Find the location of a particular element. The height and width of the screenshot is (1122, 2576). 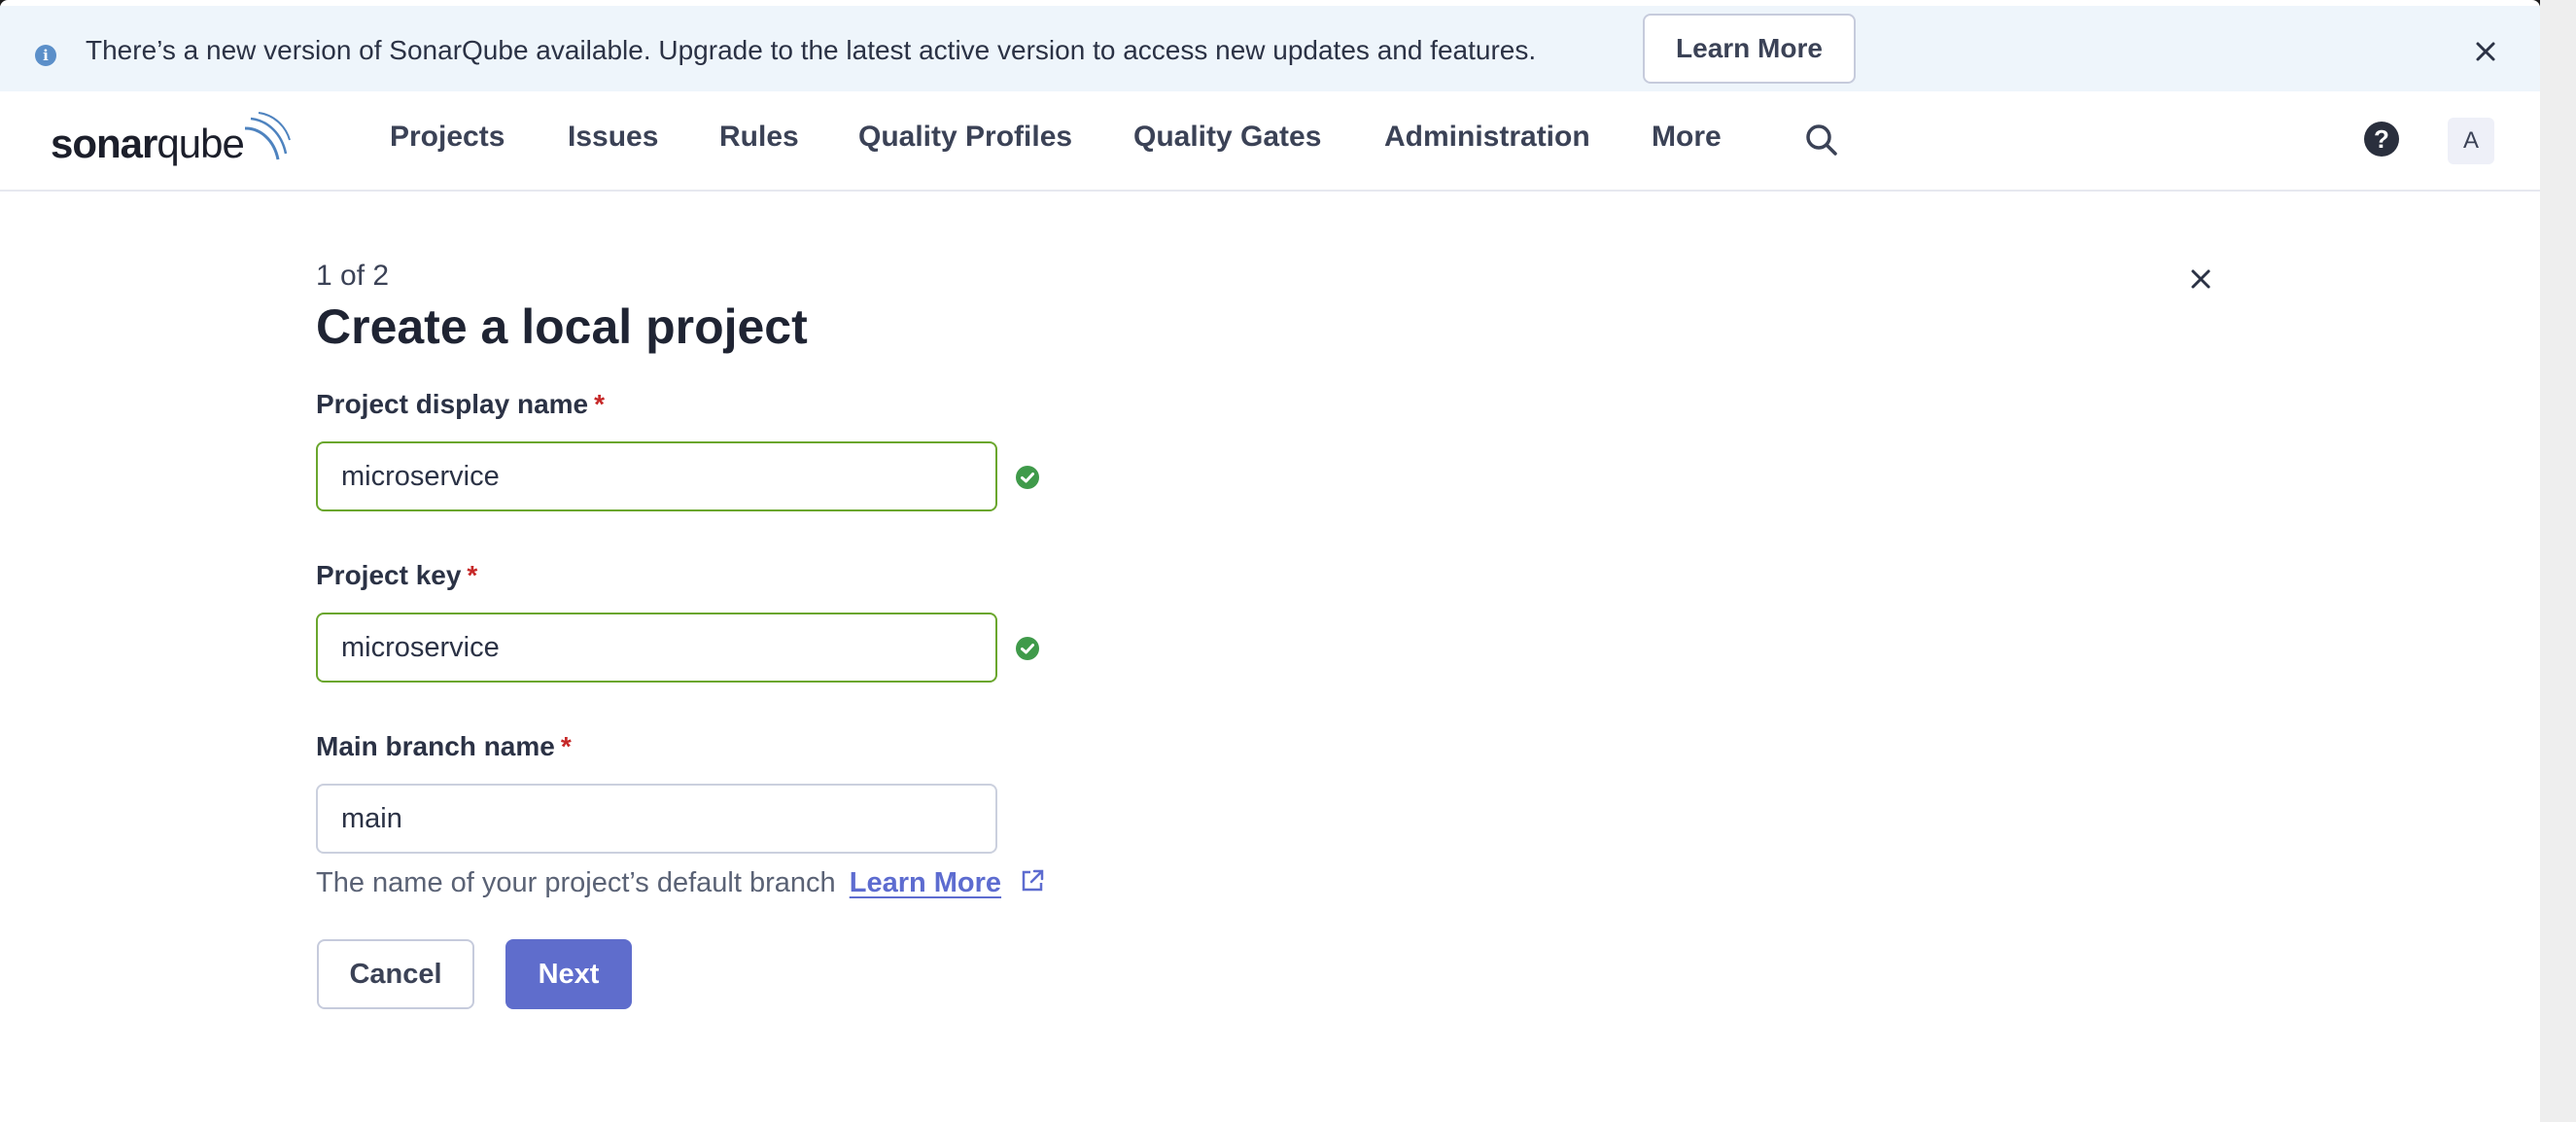

banner-learn-more-button: Learn More is located at coordinates (1750, 49).